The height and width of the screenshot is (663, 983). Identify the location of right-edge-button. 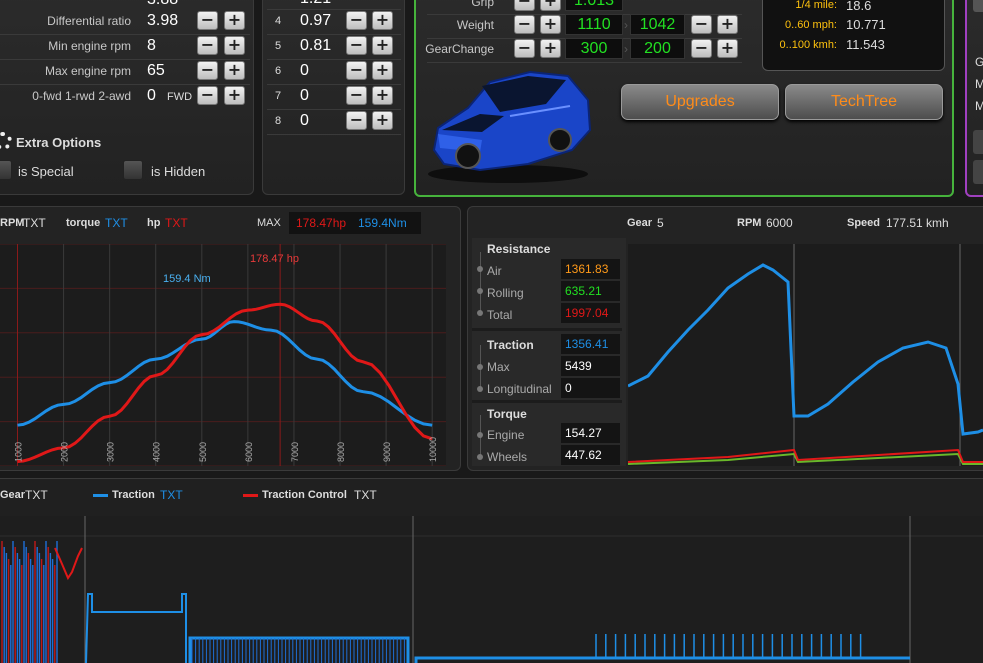
(978, 6).